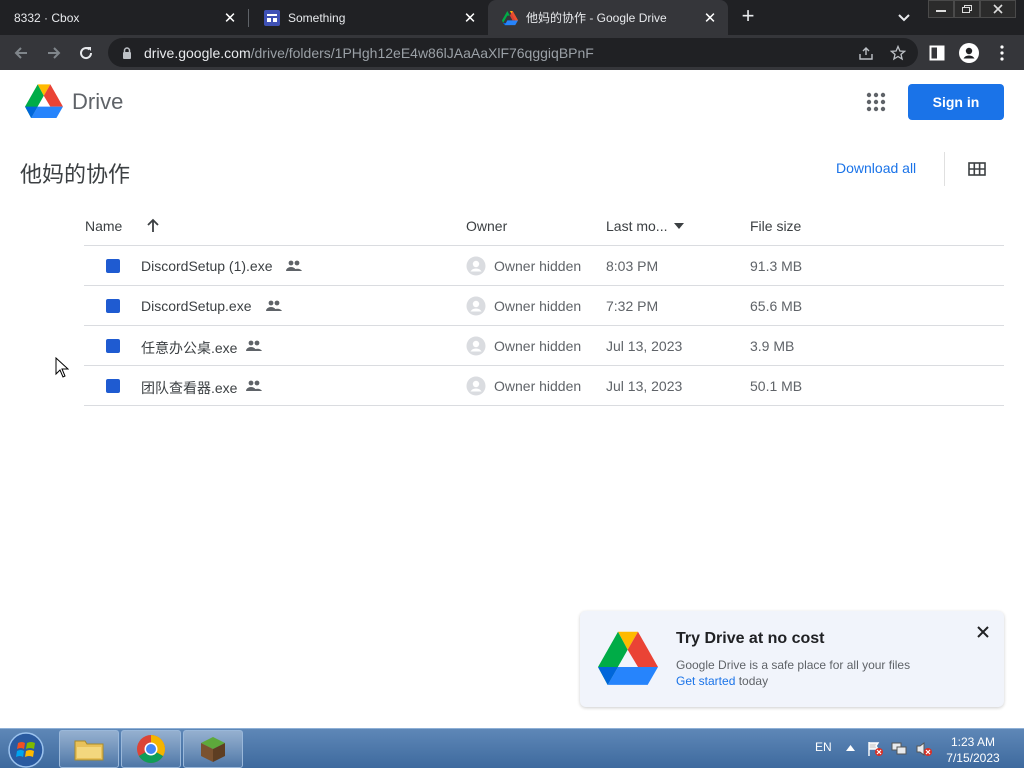 This screenshot has height=768, width=1024. Describe the element at coordinates (876, 168) in the screenshot. I see `download-all-button: Download all` at that location.